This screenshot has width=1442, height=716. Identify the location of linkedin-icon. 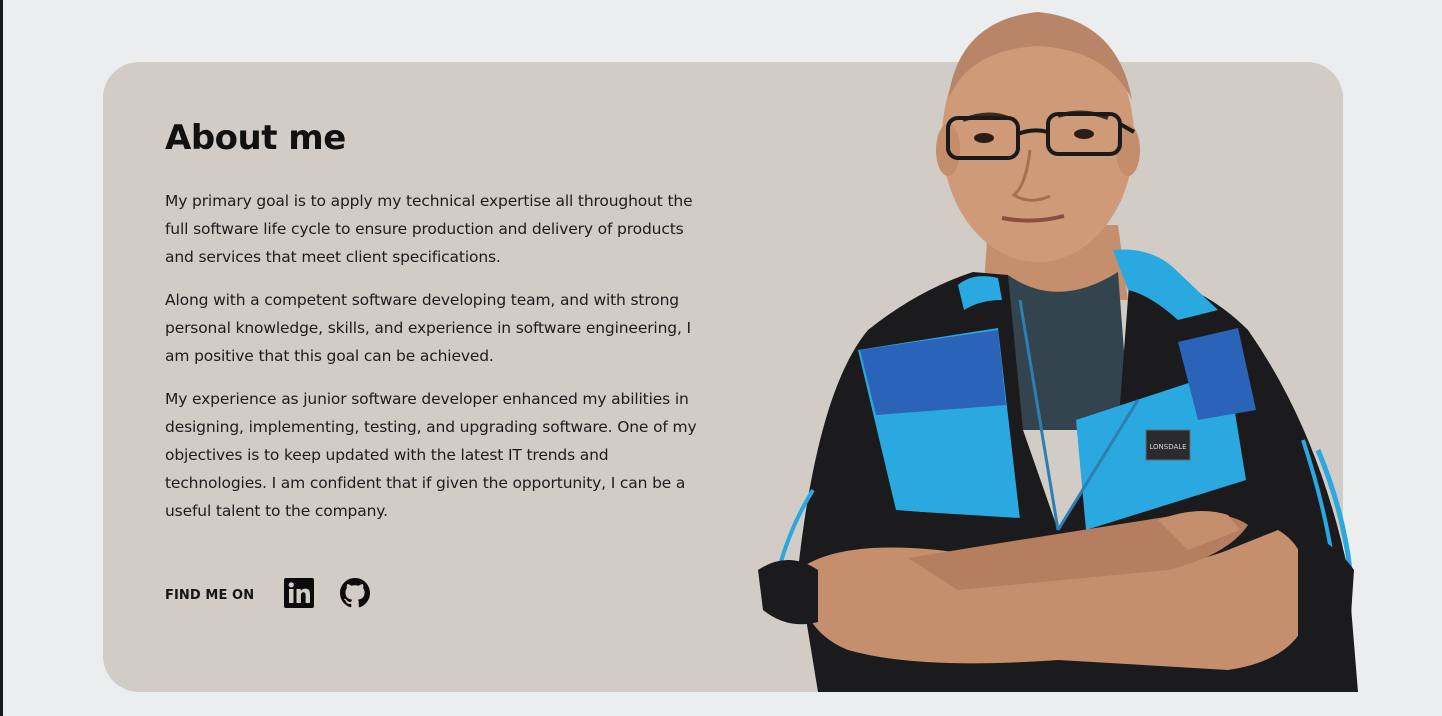
(299, 595).